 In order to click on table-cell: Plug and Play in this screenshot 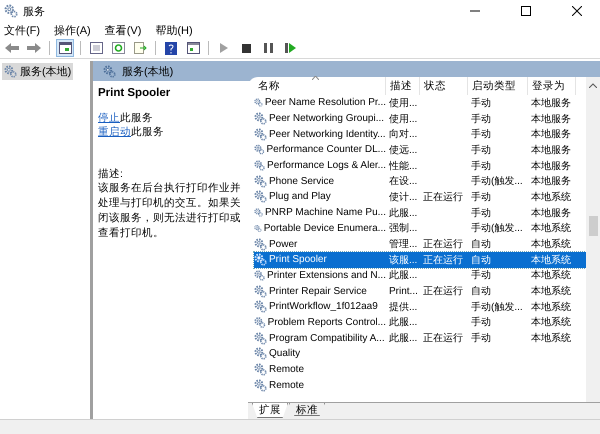, I will do `click(300, 196)`.